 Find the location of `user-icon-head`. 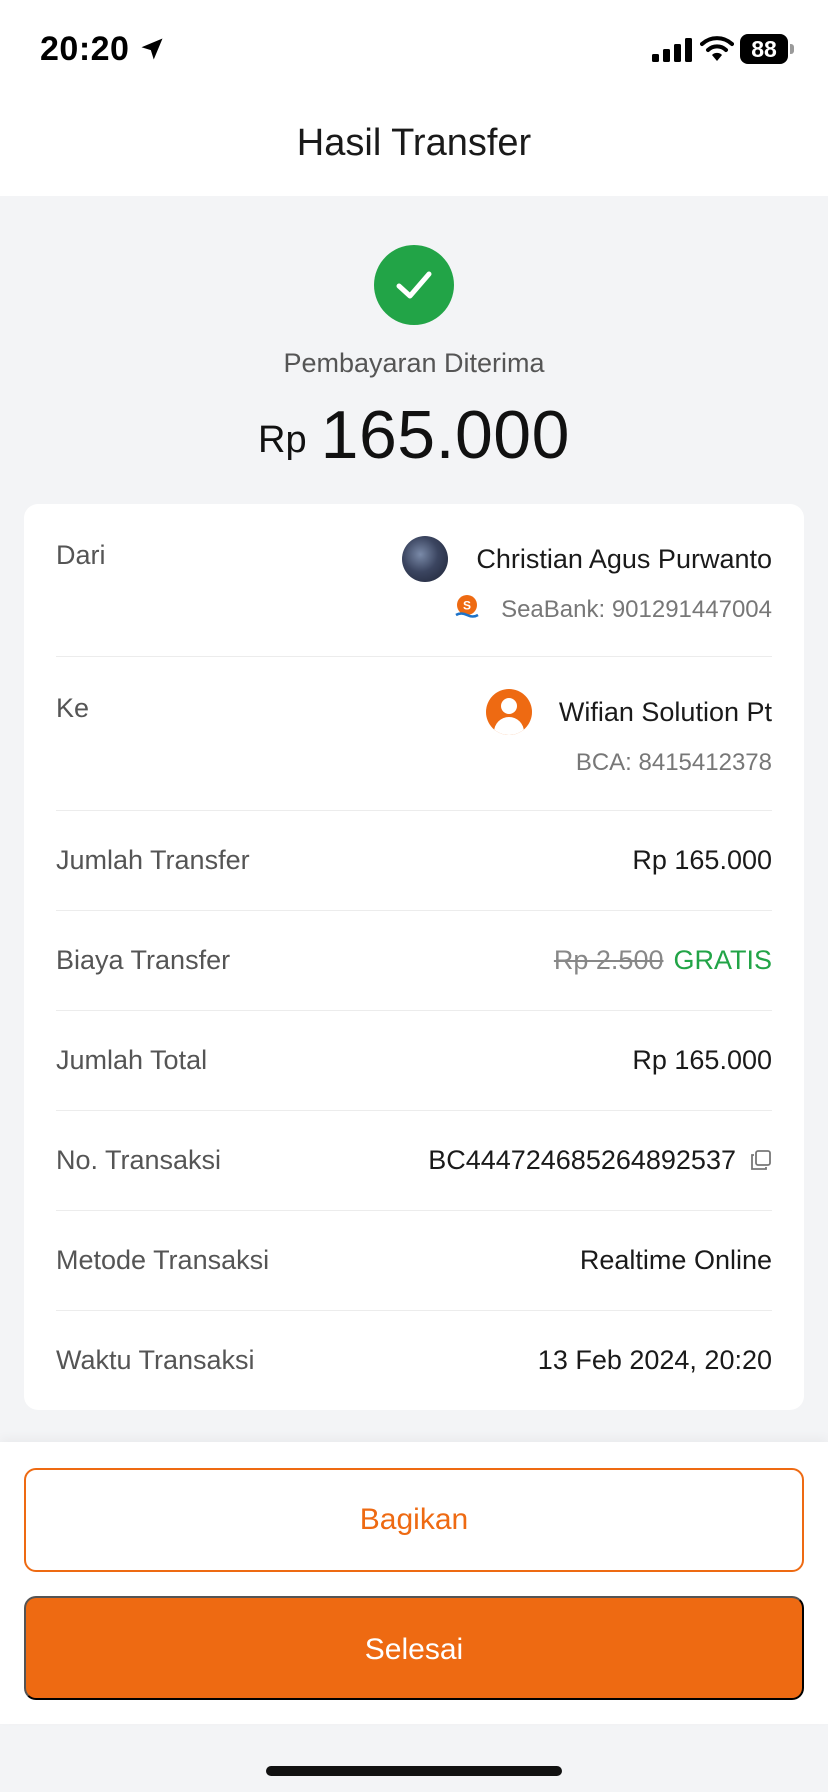

user-icon-head is located at coordinates (509, 706).